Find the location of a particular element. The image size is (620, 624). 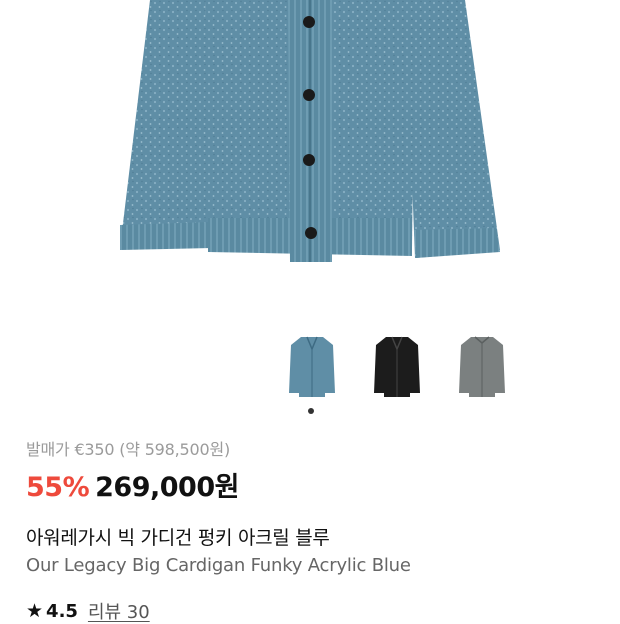

rating-row: ★ 4.5 리뷰 30 is located at coordinates (88, 611).